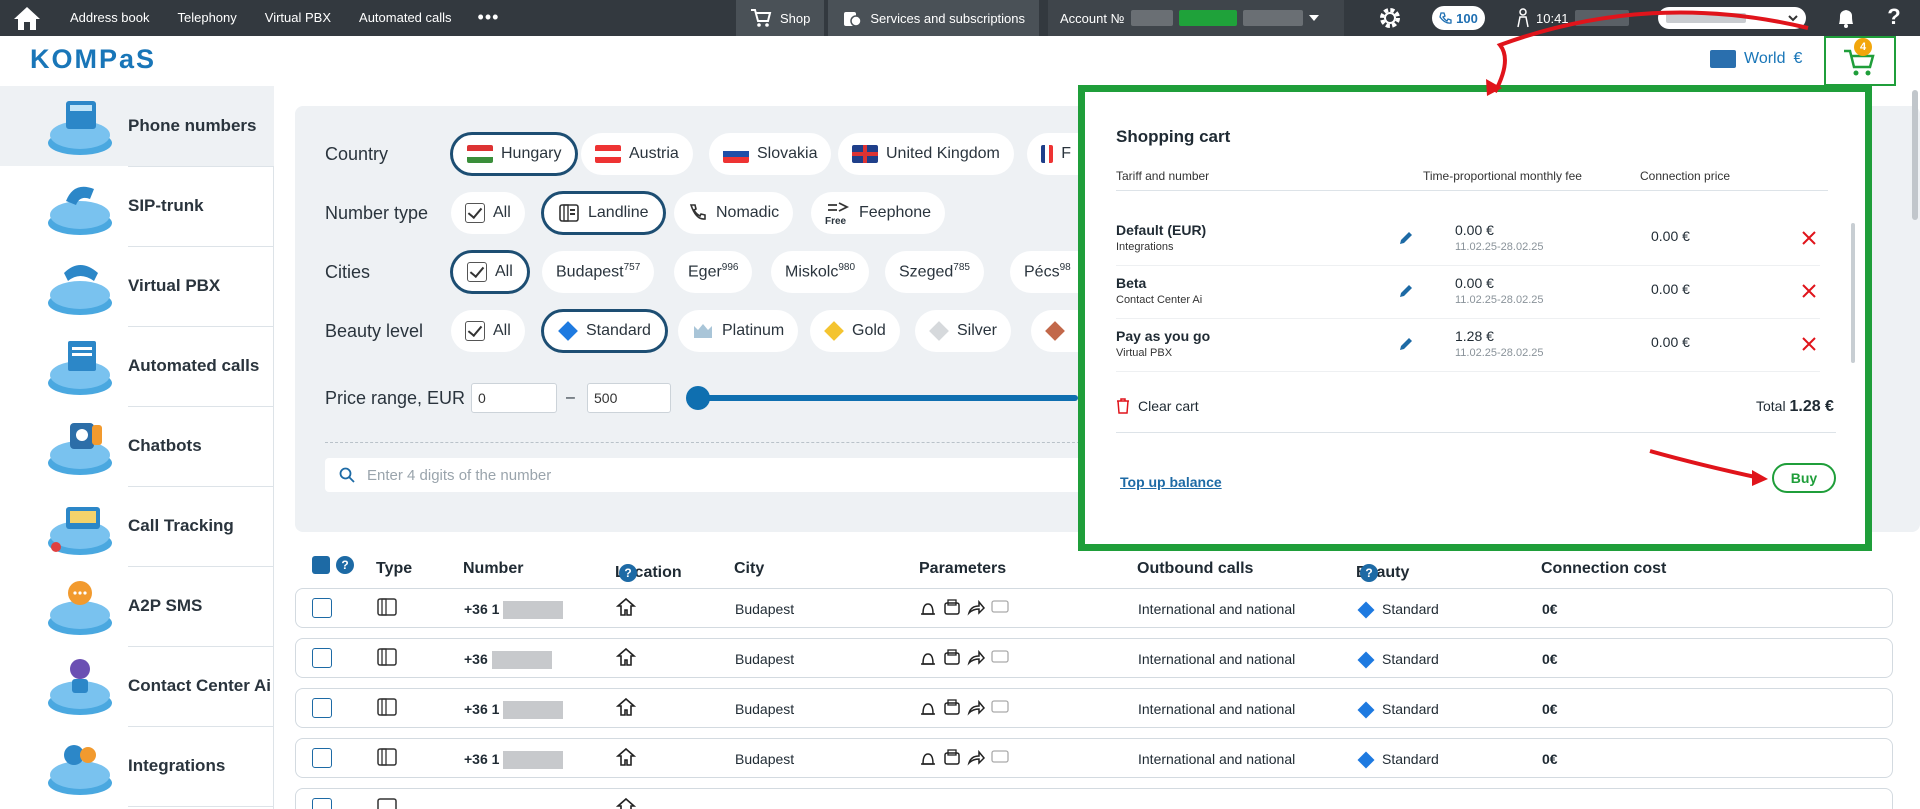 The image size is (1920, 809). I want to click on logo: KOMPaS, so click(93, 59).